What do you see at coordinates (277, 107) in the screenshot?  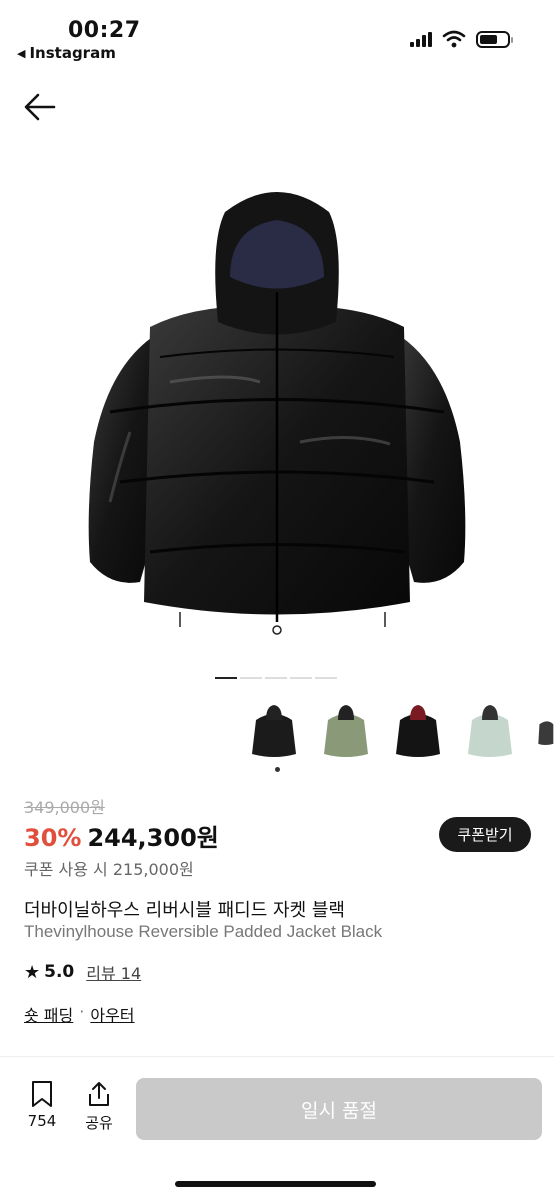 I see `top-navigation` at bounding box center [277, 107].